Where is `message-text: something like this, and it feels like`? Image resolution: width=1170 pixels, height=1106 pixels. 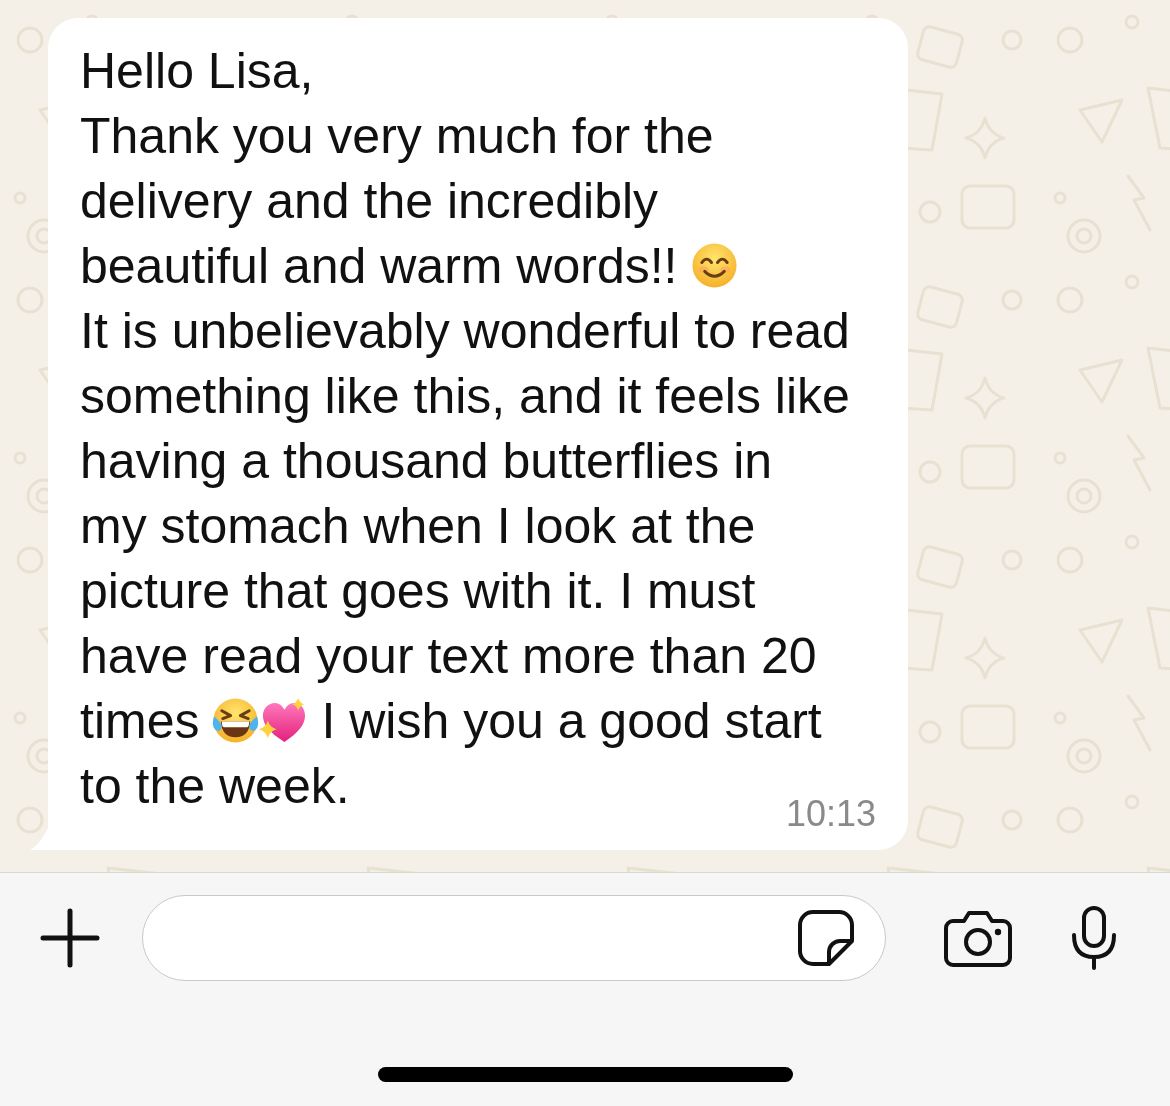 message-text: something like this, and it feels like is located at coordinates (465, 396).